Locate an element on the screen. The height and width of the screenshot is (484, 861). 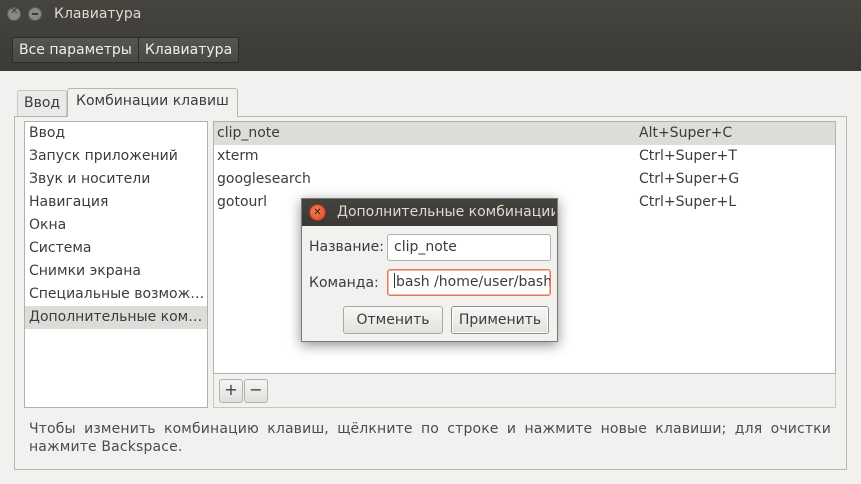
dialog-close-icon: ✕ is located at coordinates (317, 212).